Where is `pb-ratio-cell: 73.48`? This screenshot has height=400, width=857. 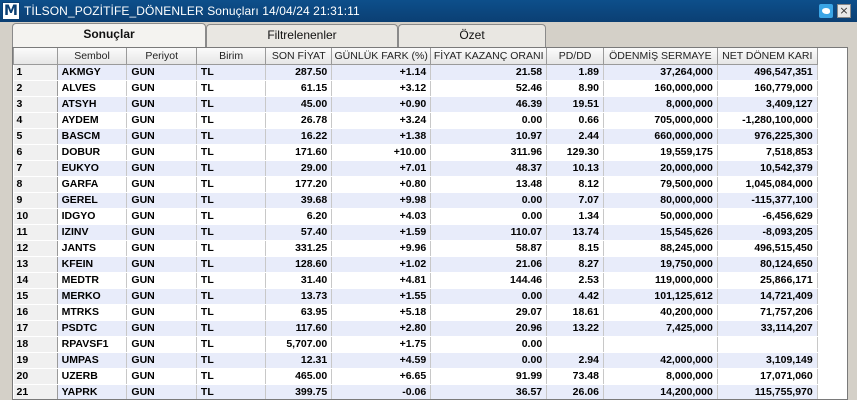
pb-ratio-cell: 73.48 is located at coordinates (575, 376).